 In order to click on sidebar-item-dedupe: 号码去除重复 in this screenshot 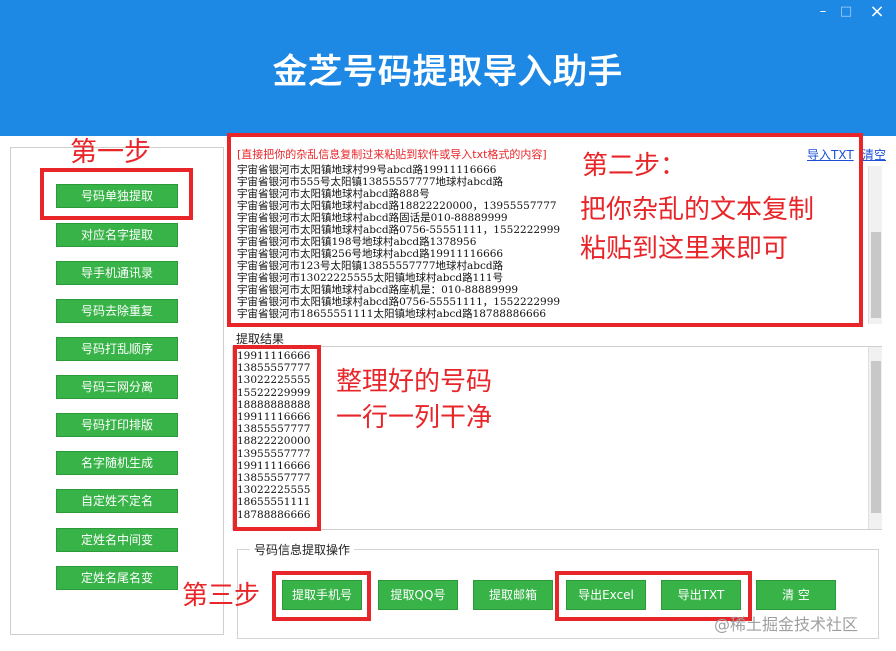, I will do `click(117, 311)`.